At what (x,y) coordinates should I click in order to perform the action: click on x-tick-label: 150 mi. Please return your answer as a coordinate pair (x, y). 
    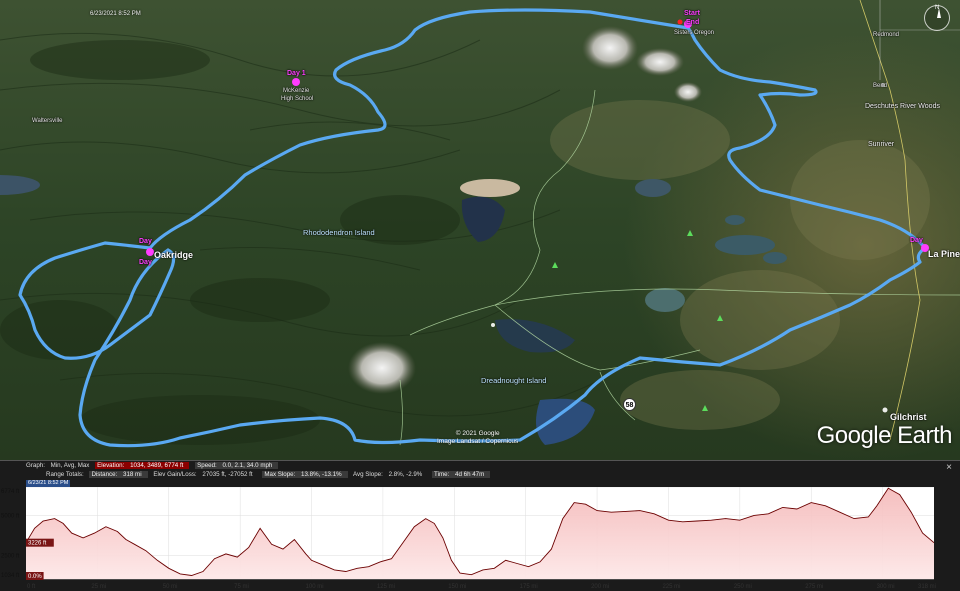
    Looking at the image, I should click on (457, 587).